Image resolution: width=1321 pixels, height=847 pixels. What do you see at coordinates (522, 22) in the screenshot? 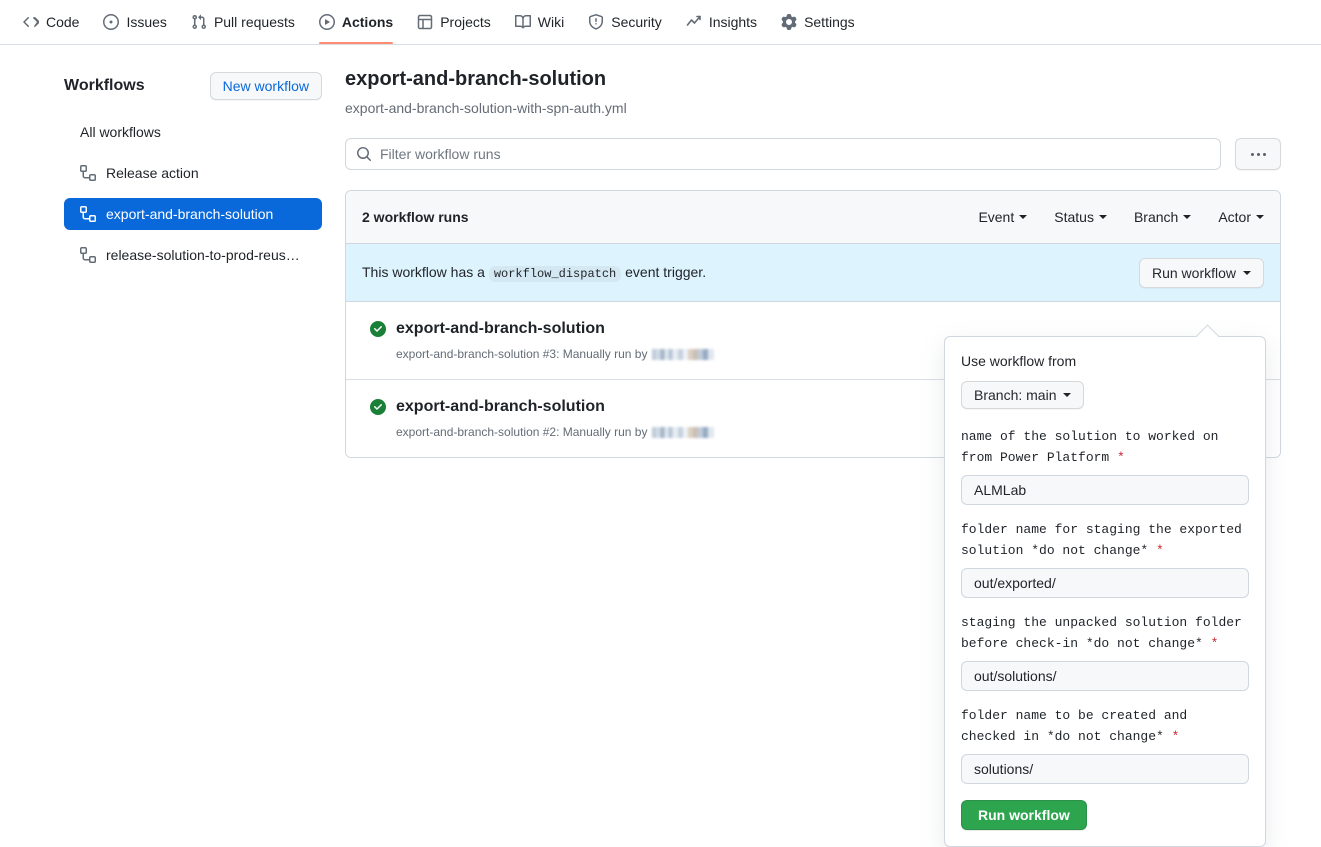
I see `book-icon` at bounding box center [522, 22].